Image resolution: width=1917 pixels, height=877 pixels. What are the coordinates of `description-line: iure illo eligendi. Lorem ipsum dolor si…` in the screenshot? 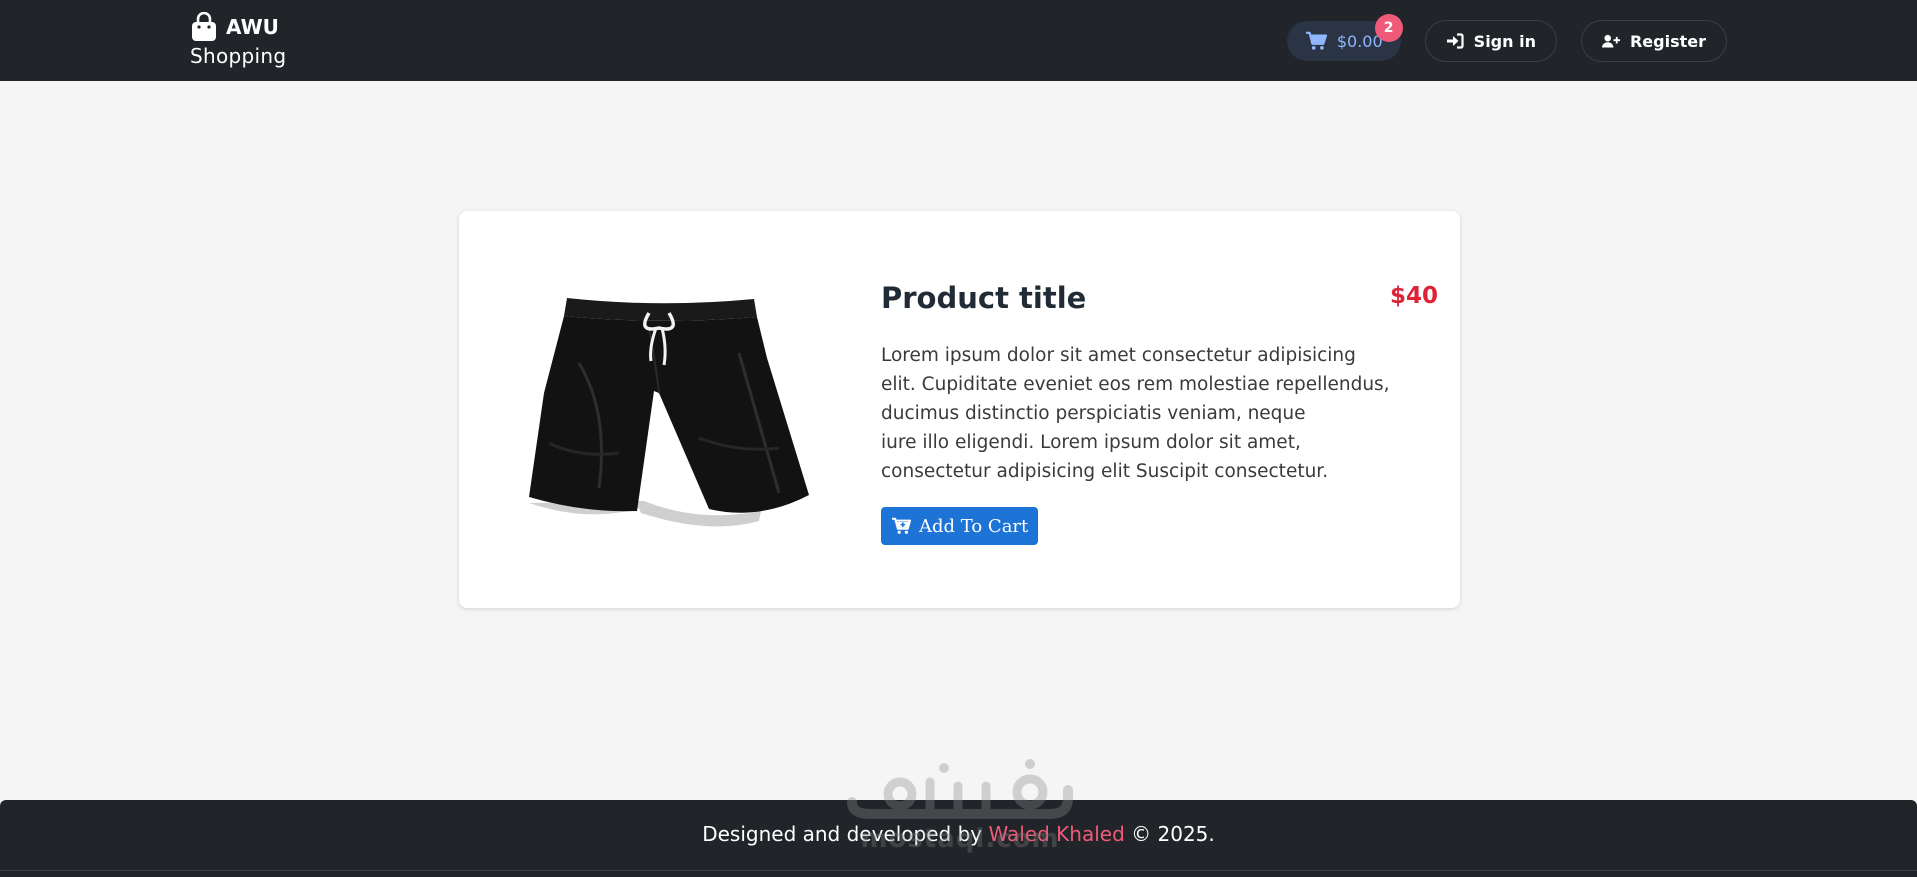 It's located at (1091, 442).